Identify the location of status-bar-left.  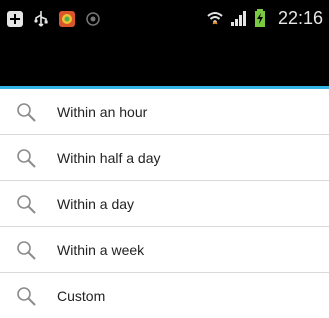
(54, 19).